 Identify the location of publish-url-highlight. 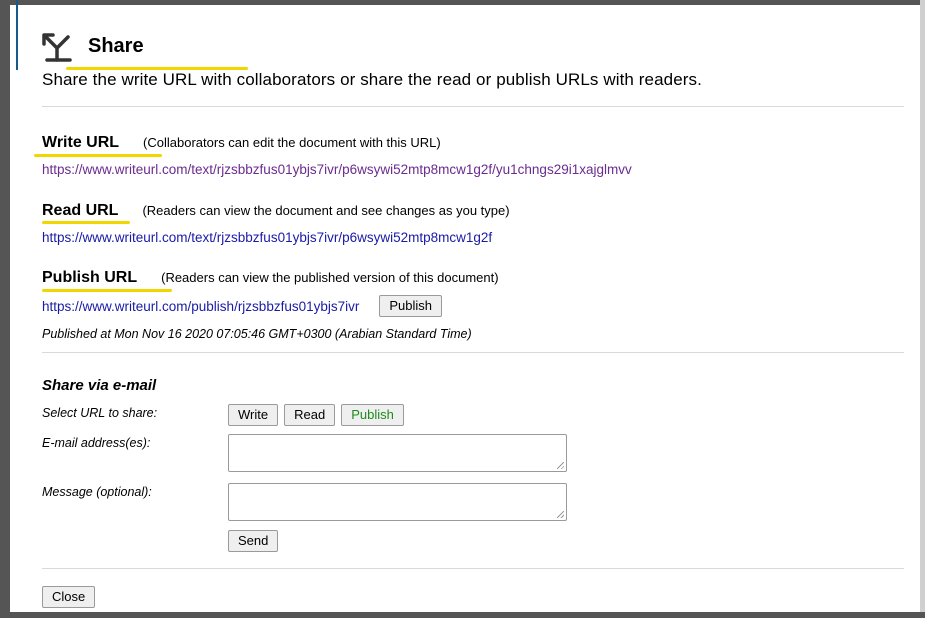
(107, 290).